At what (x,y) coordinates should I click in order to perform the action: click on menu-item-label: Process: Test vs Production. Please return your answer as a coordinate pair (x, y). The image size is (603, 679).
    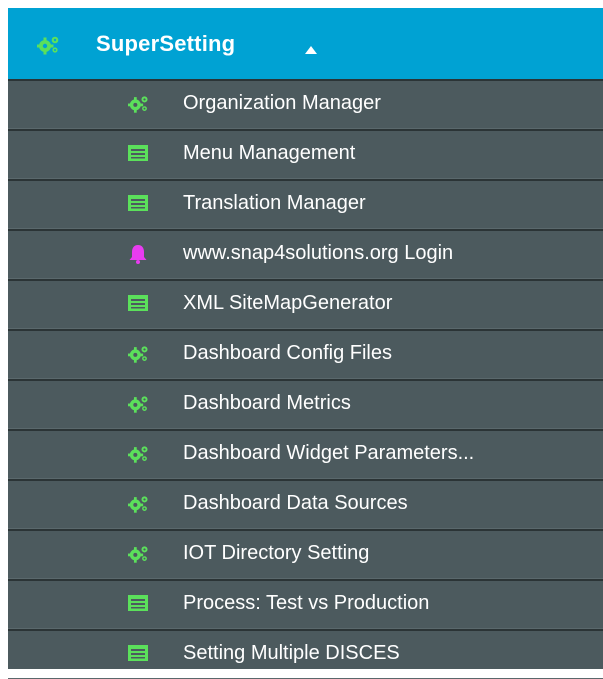
    Looking at the image, I should click on (306, 603).